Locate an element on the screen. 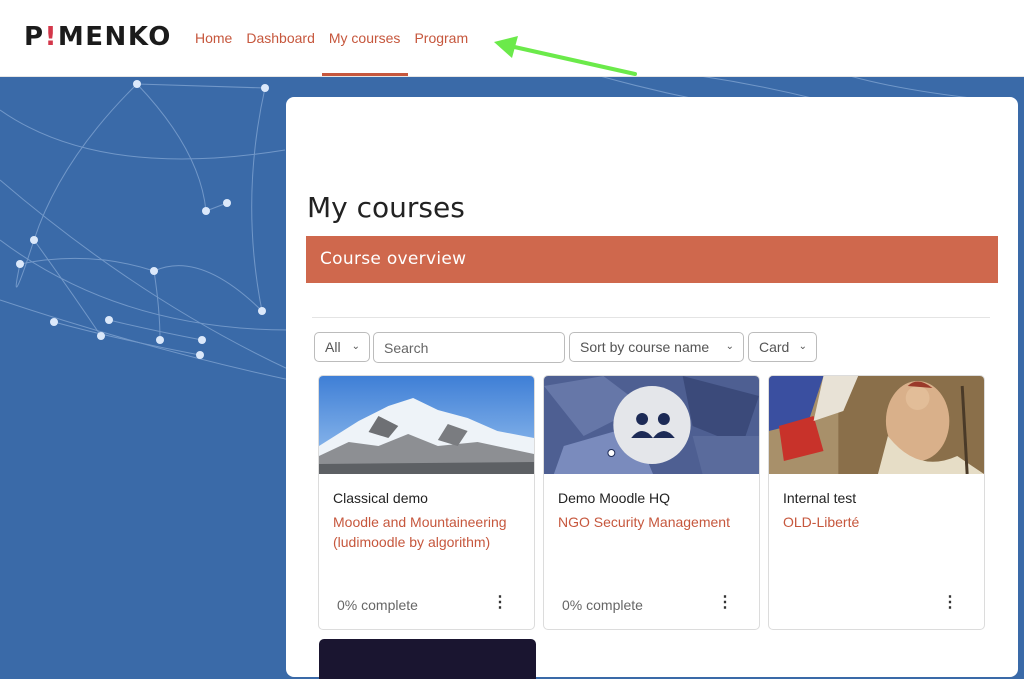 Image resolution: width=1024 pixels, height=679 pixels. primary-navigation: Home Dashboard My courses Program is located at coordinates (338, 38).